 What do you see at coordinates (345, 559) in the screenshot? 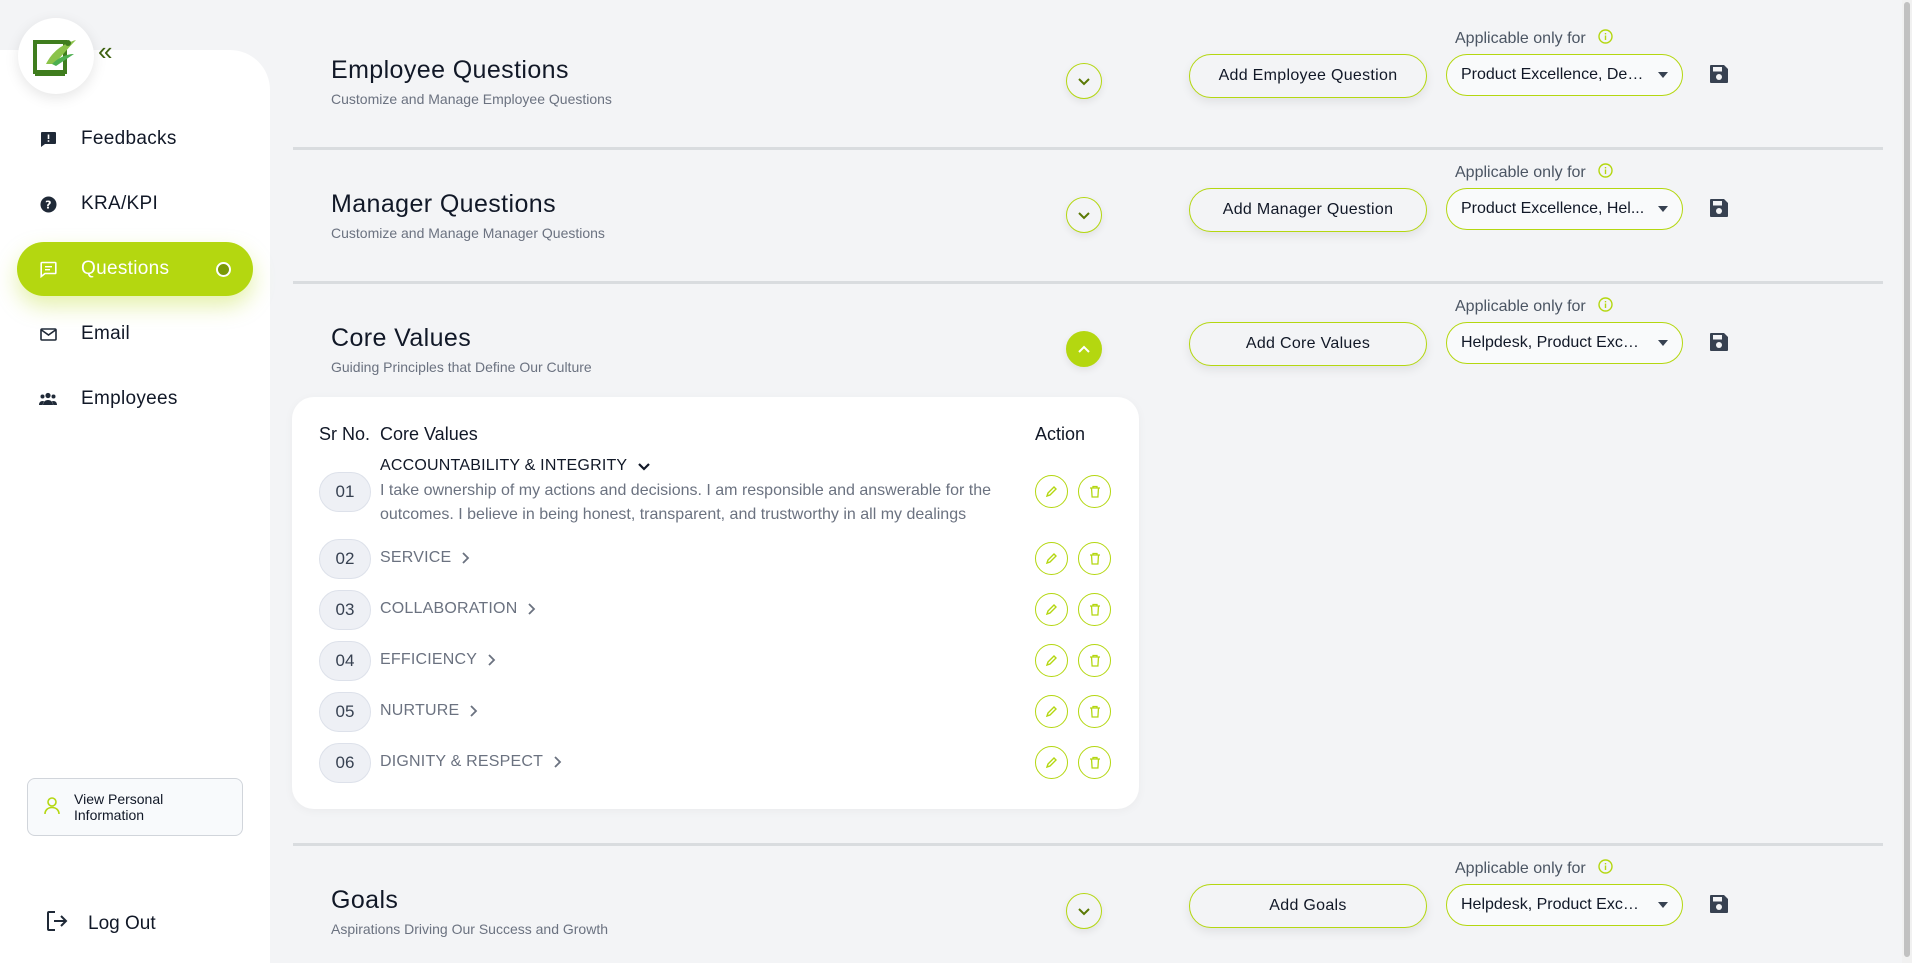
I see `row-number: 02` at bounding box center [345, 559].